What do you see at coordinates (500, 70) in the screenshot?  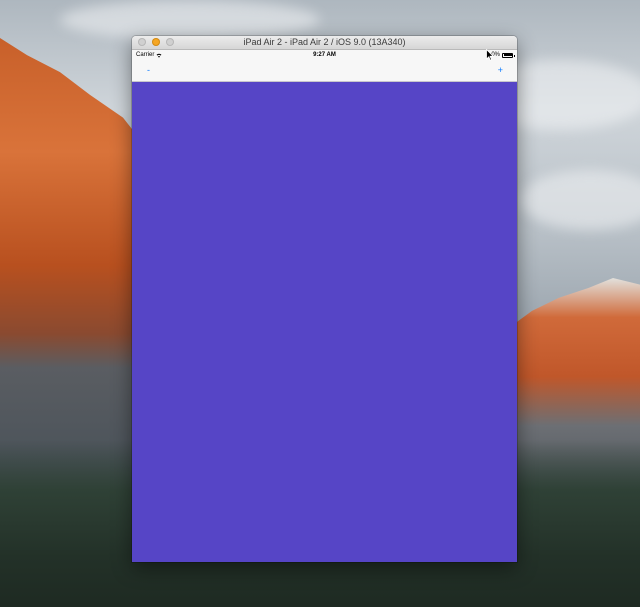 I see `plus-button: +` at bounding box center [500, 70].